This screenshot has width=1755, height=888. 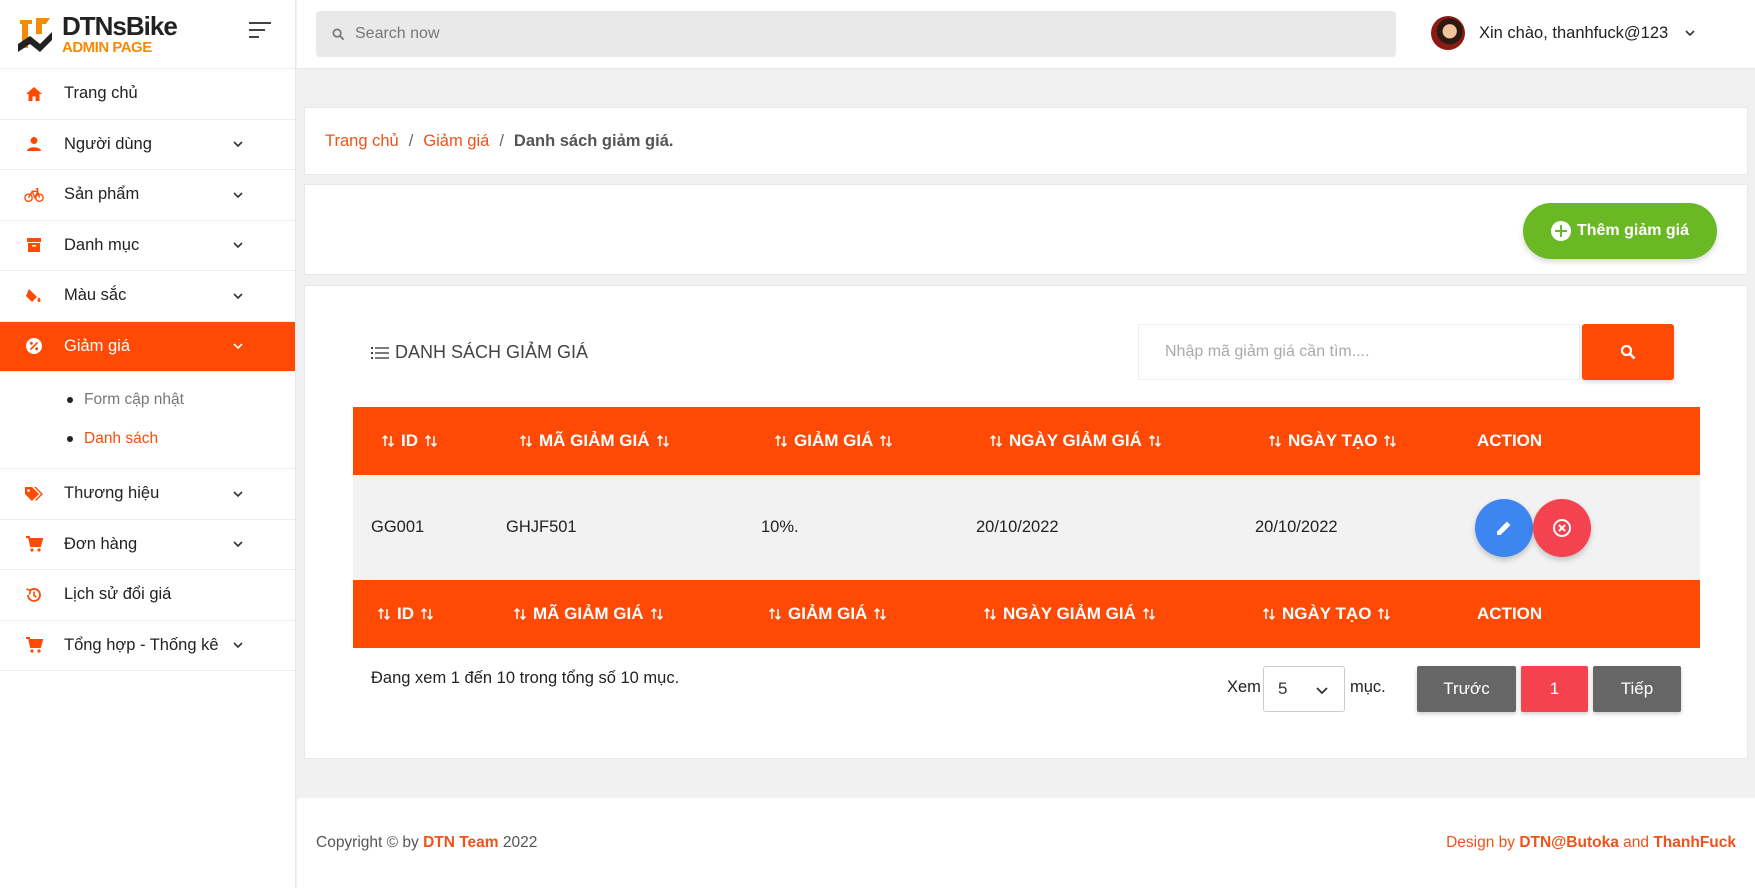 What do you see at coordinates (1244, 687) in the screenshot?
I see `page-size-label: Xem` at bounding box center [1244, 687].